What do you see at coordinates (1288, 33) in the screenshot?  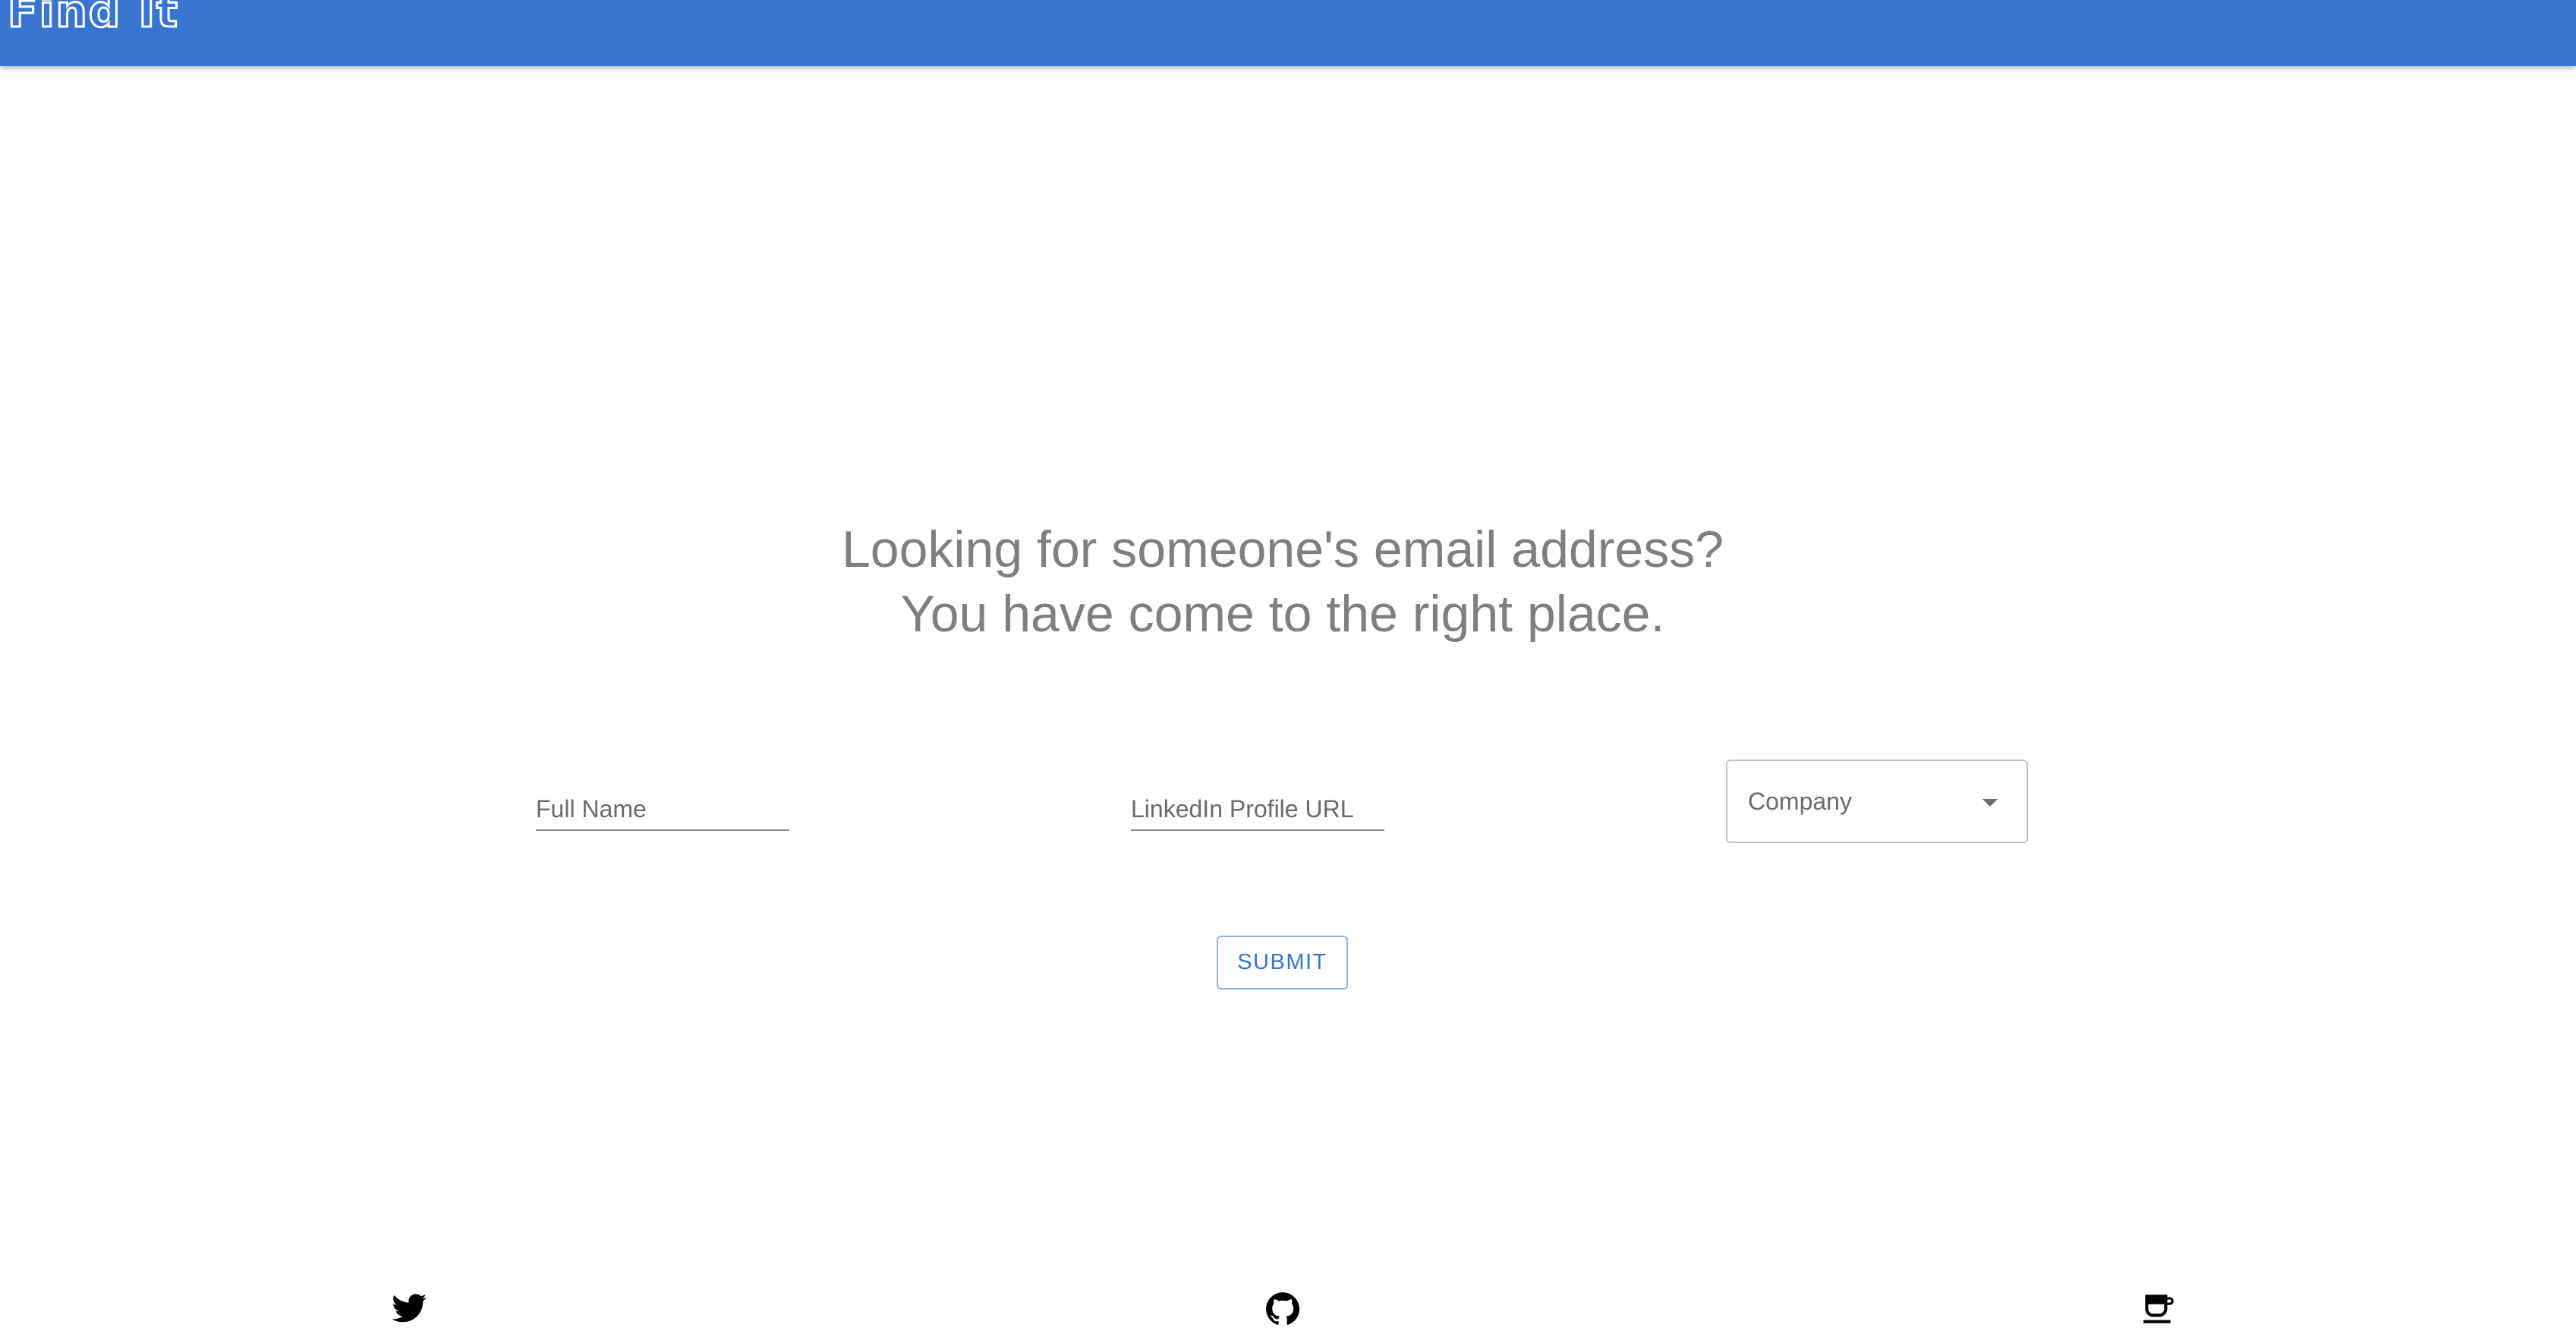 I see `app-bar: Find It` at bounding box center [1288, 33].